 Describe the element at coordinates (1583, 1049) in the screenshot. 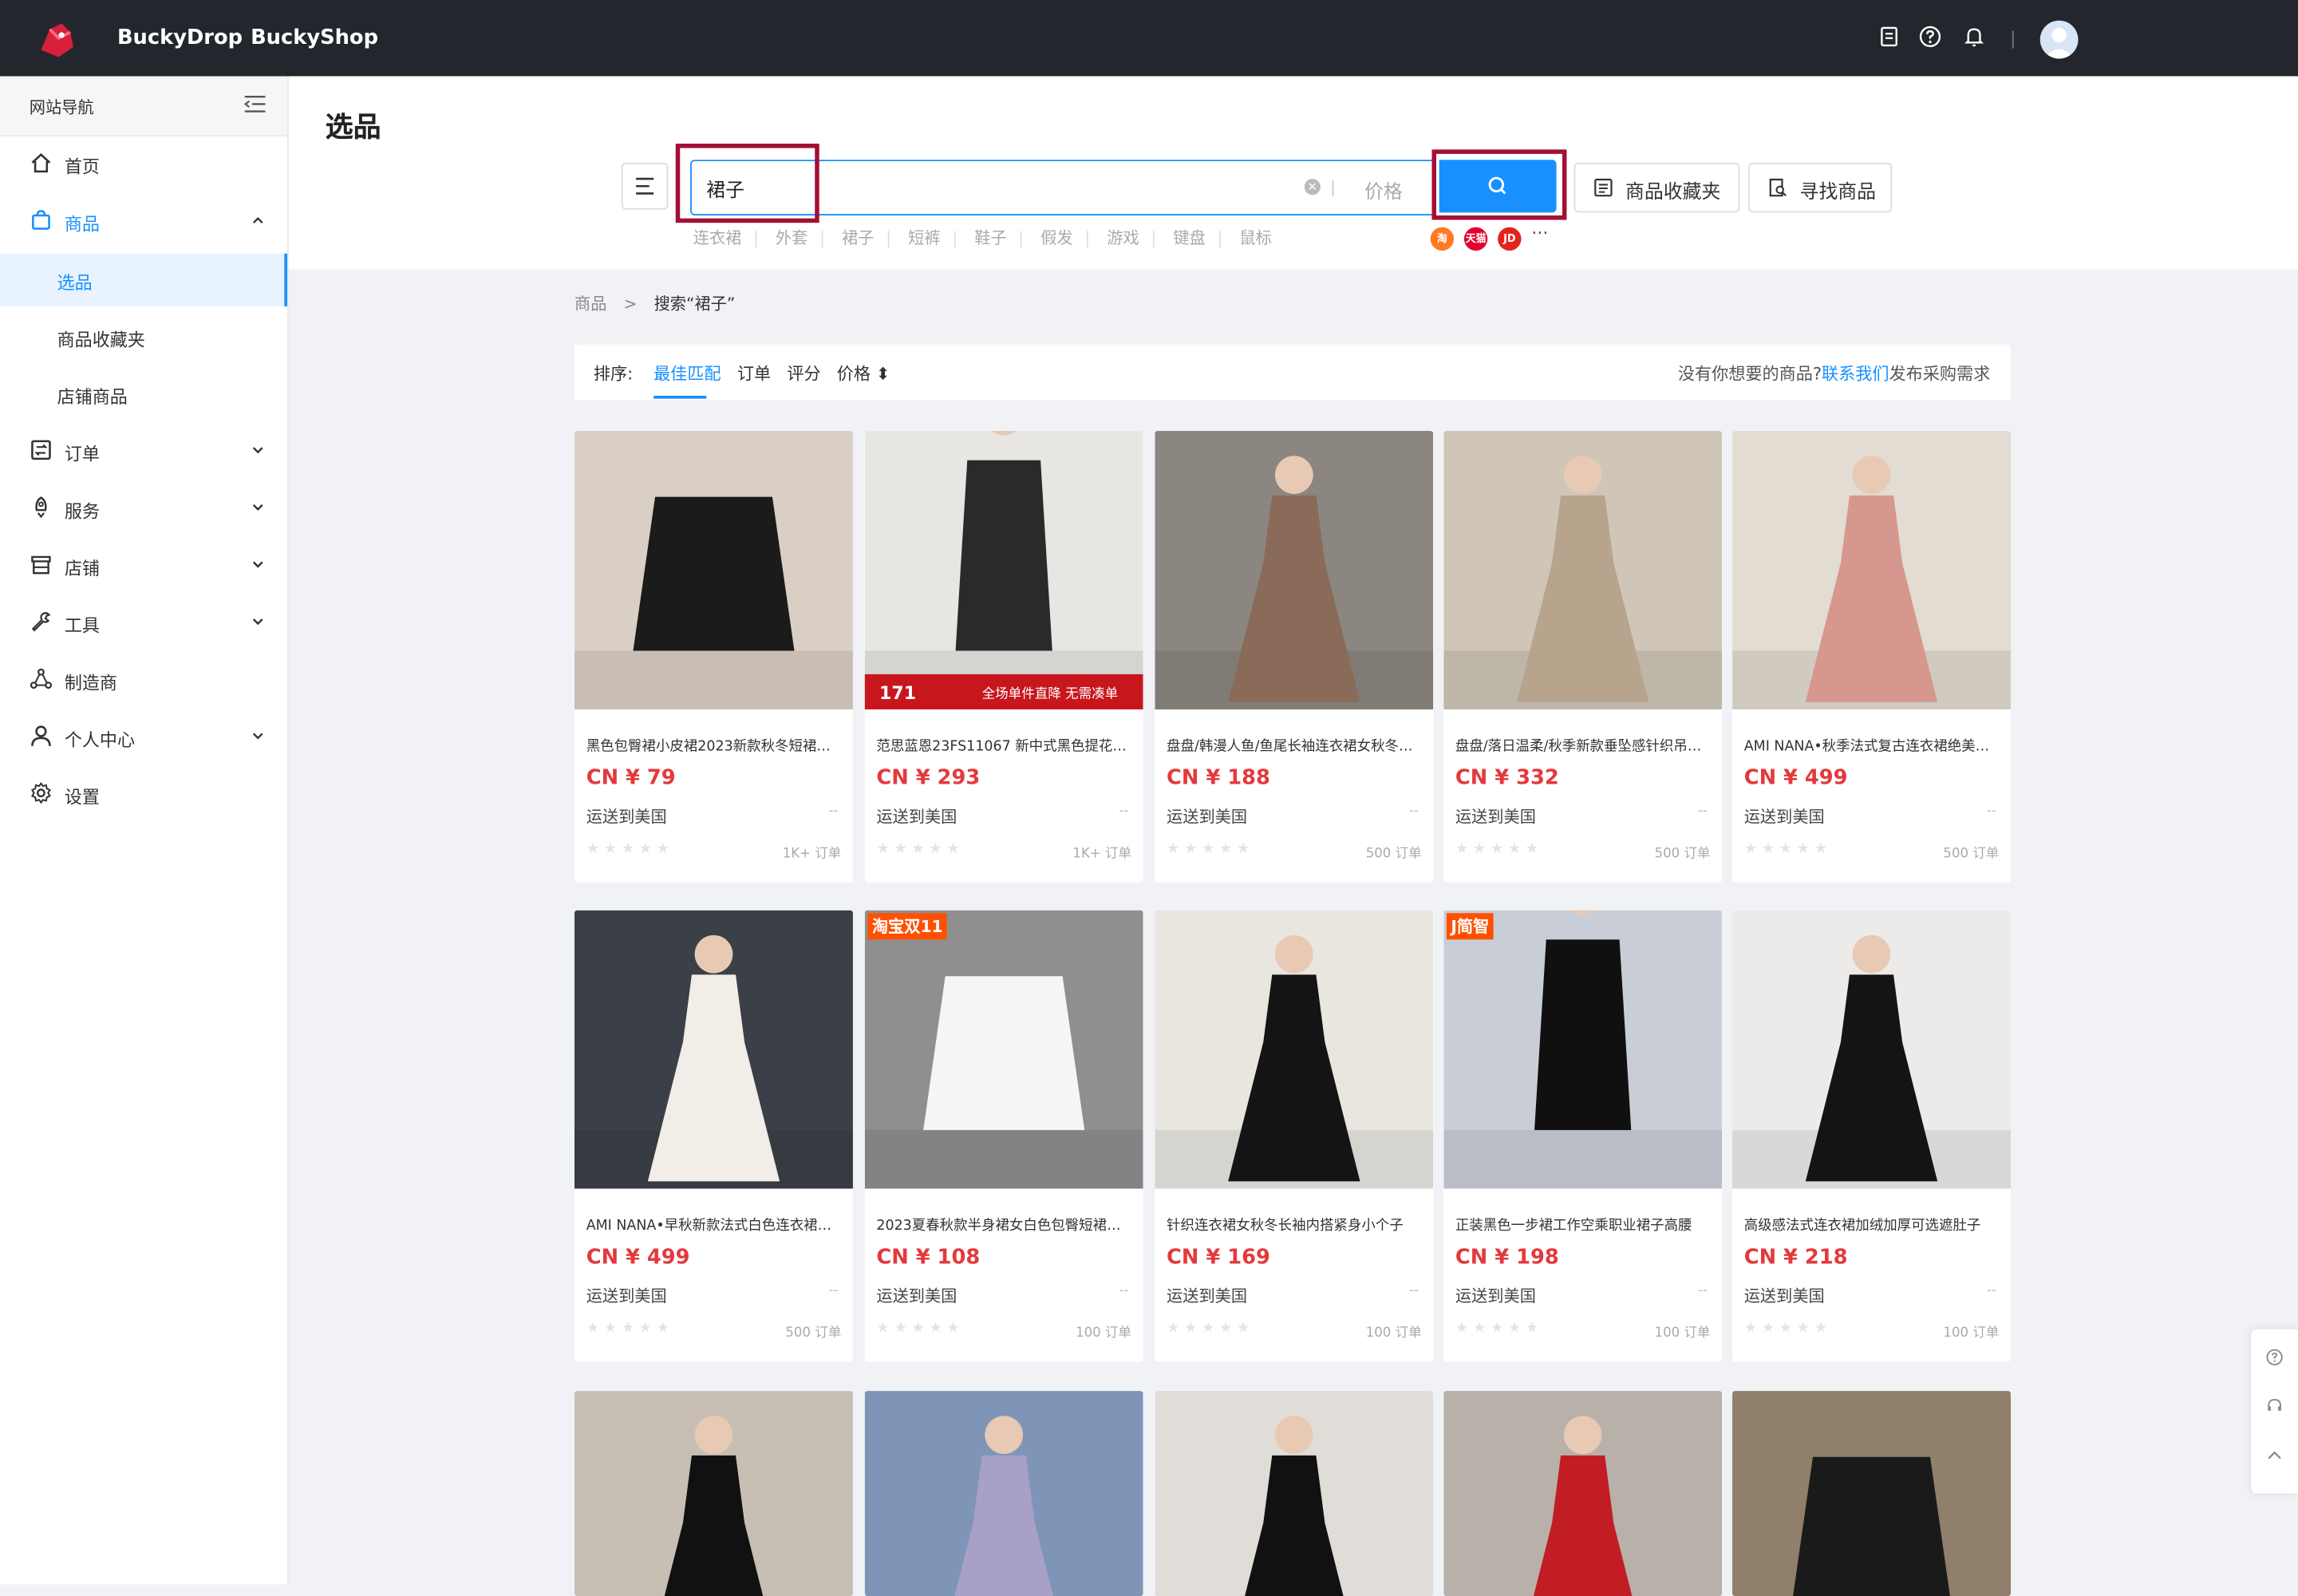

I see `product-image: J简智` at that location.